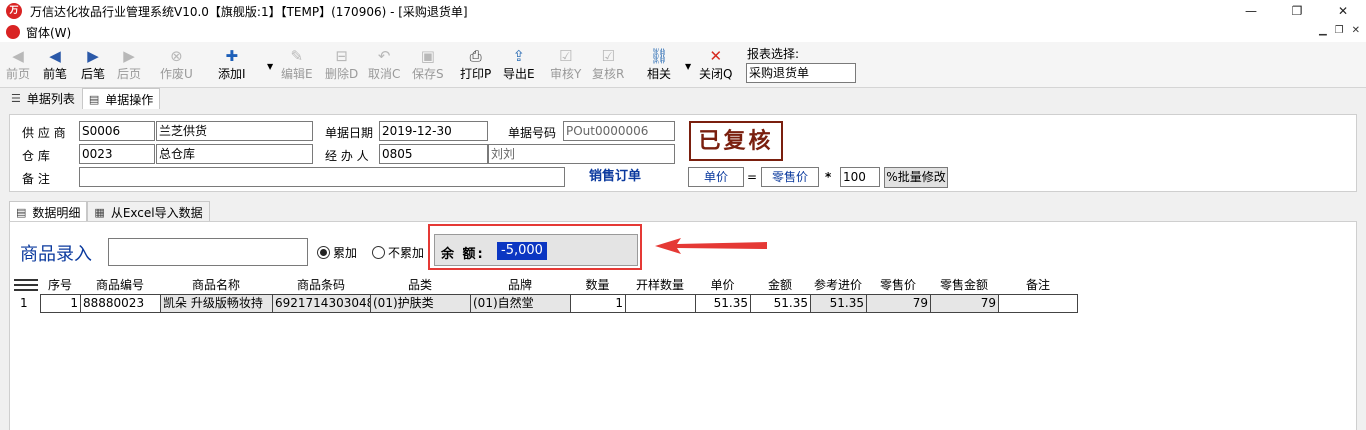 The height and width of the screenshot is (430, 1366). What do you see at coordinates (433, 154) in the screenshot?
I see `handler-code-field: 0805` at bounding box center [433, 154].